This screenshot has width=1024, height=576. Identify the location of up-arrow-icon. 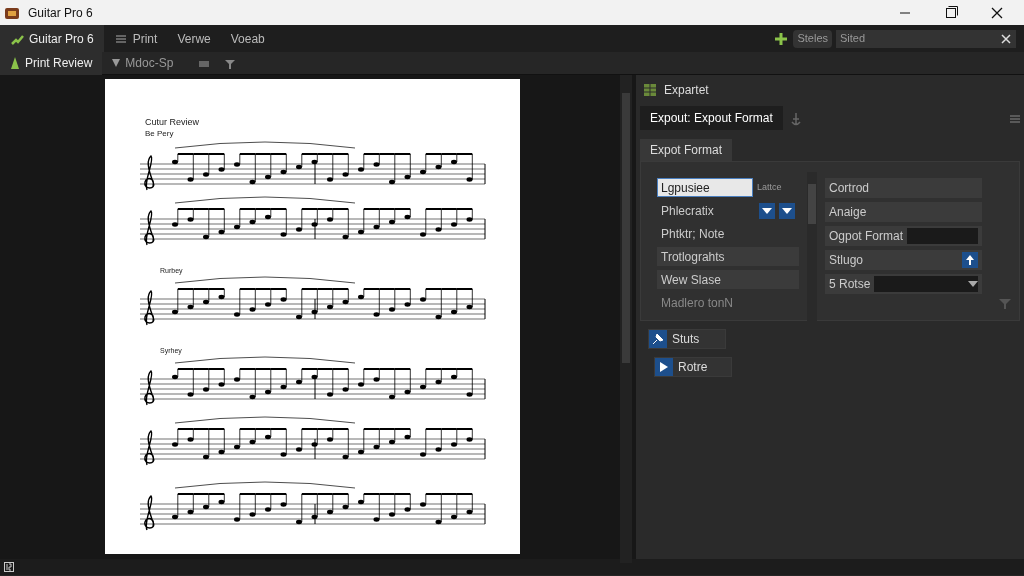
(970, 260).